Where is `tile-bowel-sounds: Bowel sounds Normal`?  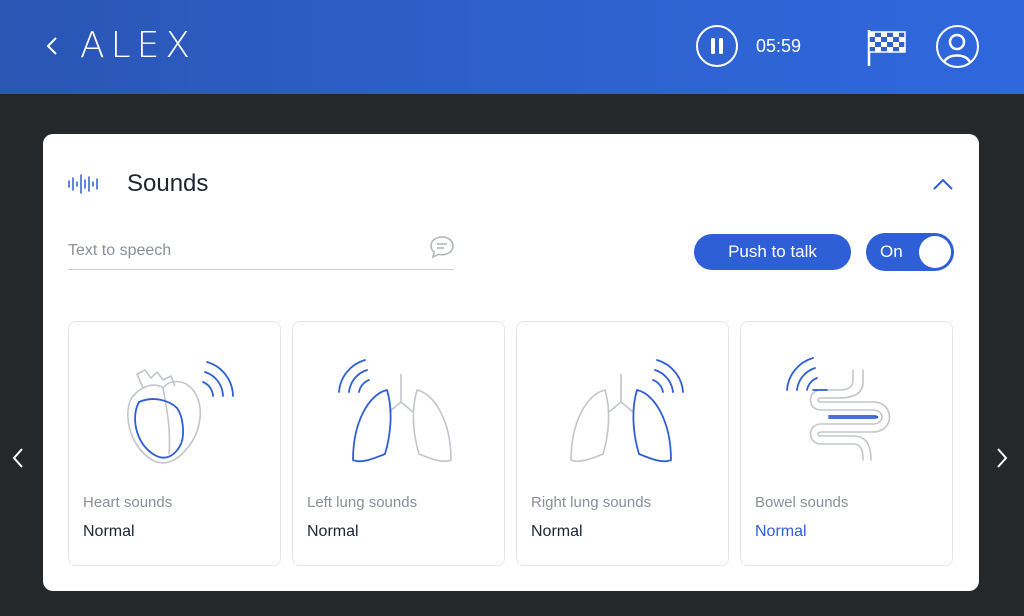 tile-bowel-sounds: Bowel sounds Normal is located at coordinates (846, 443).